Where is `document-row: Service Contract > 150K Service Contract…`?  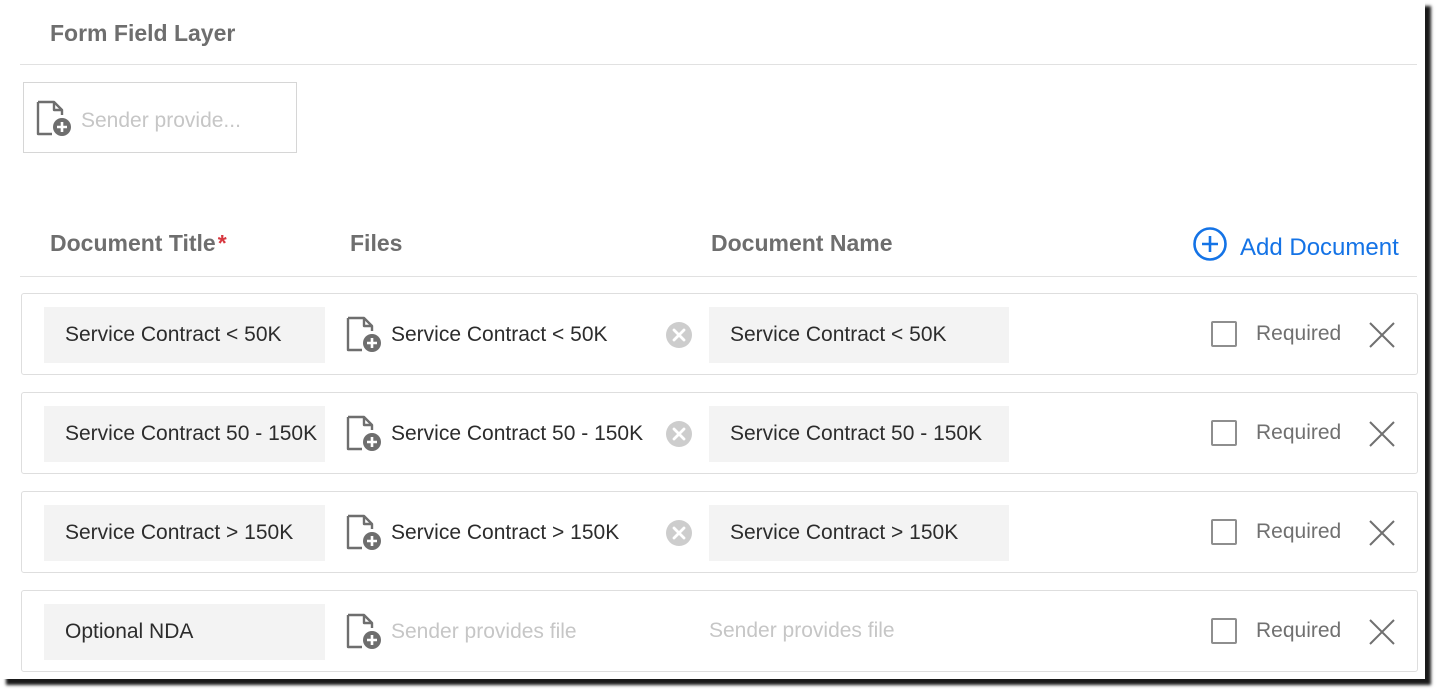 document-row: Service Contract > 150K Service Contract… is located at coordinates (719, 532).